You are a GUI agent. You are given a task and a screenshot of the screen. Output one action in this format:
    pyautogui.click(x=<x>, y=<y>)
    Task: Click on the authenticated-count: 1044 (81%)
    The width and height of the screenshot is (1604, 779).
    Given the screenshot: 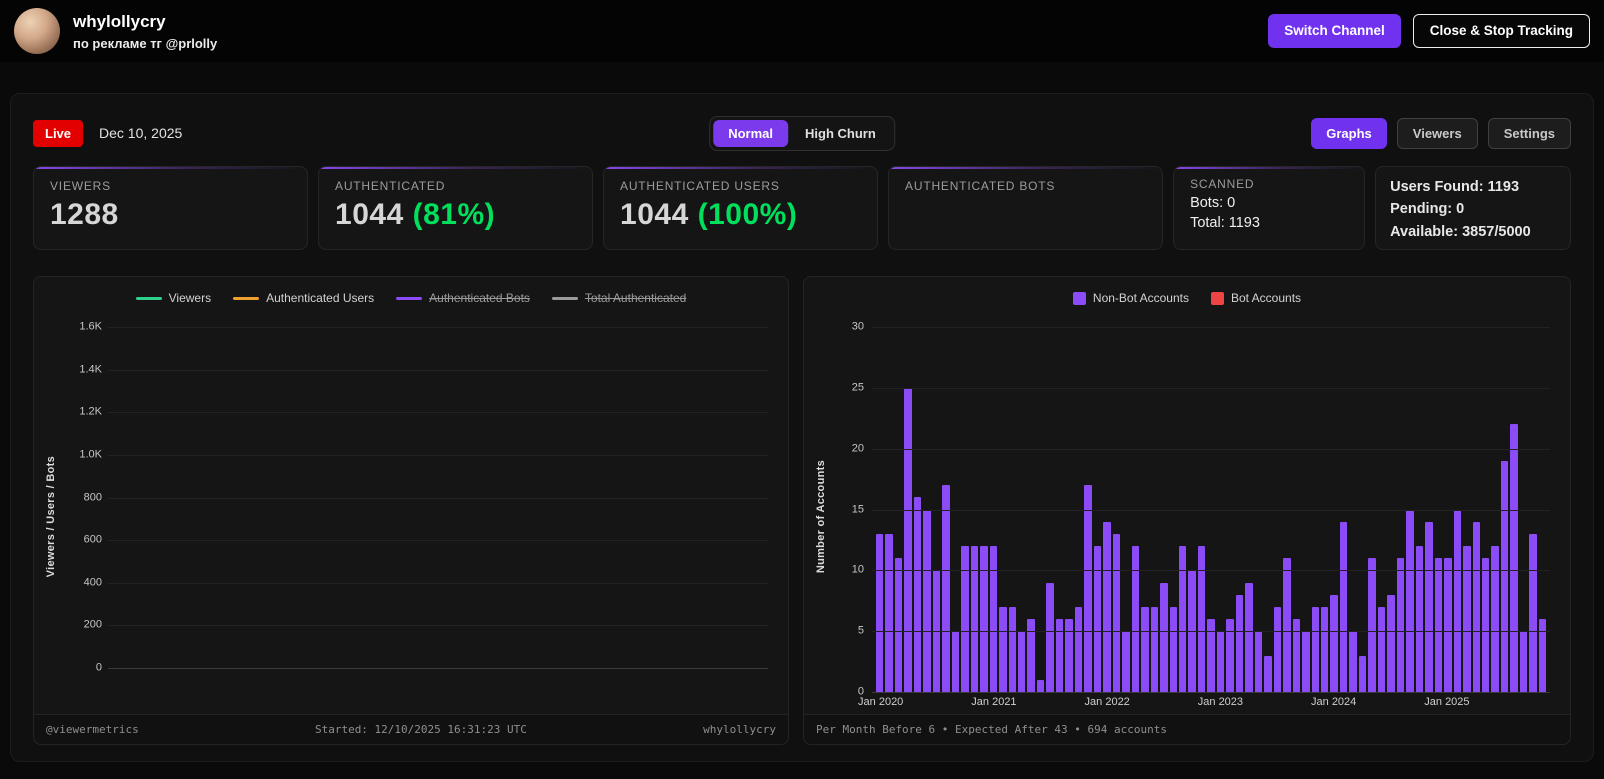 What is the action you would take?
    pyautogui.click(x=415, y=214)
    